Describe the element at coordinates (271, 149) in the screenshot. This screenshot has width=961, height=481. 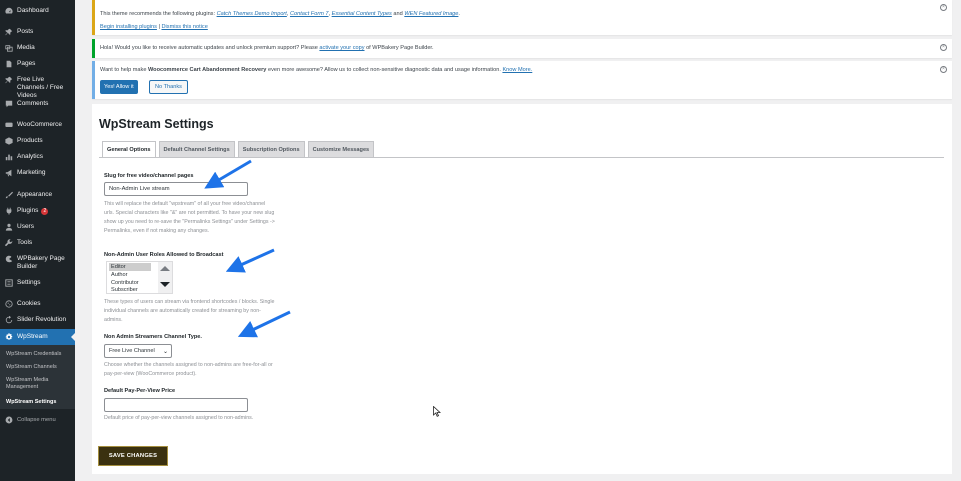
I see `tab-subscription-options: Subscription Options` at that location.